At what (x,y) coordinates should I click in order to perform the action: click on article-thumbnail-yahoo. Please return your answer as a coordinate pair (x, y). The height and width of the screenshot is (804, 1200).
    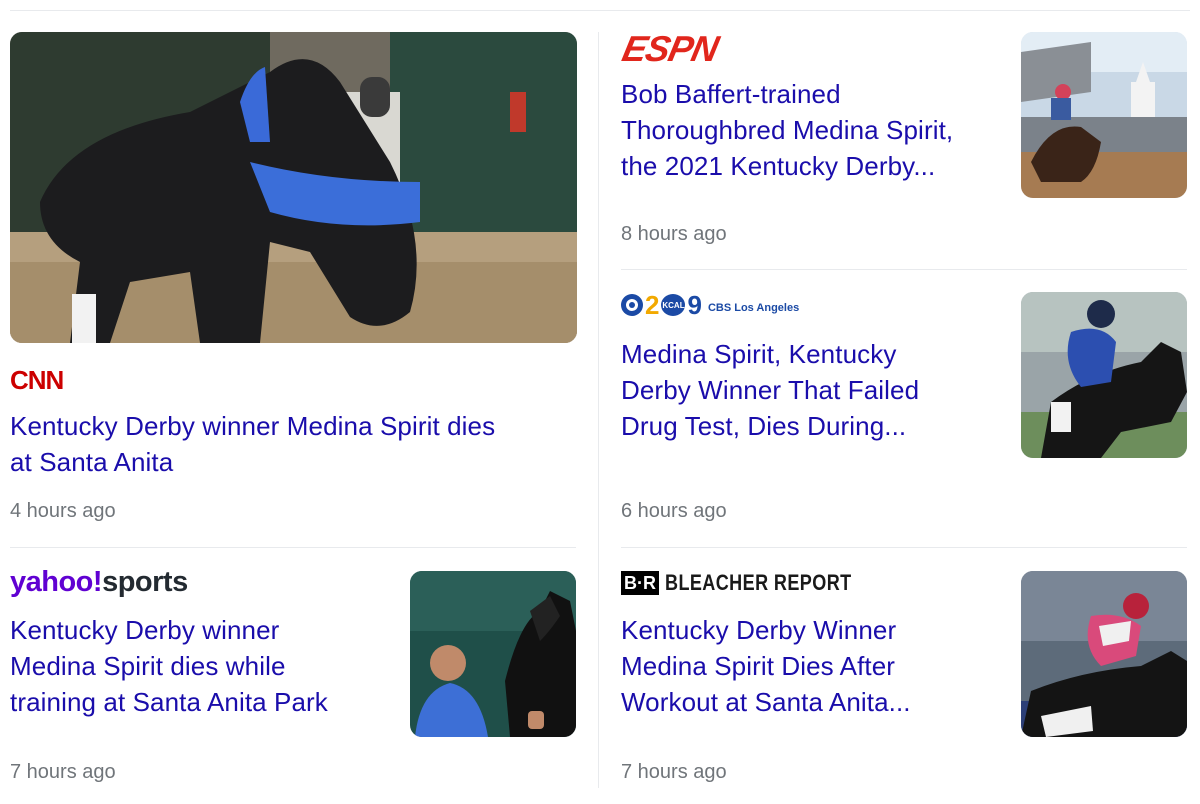
    Looking at the image, I should click on (493, 654).